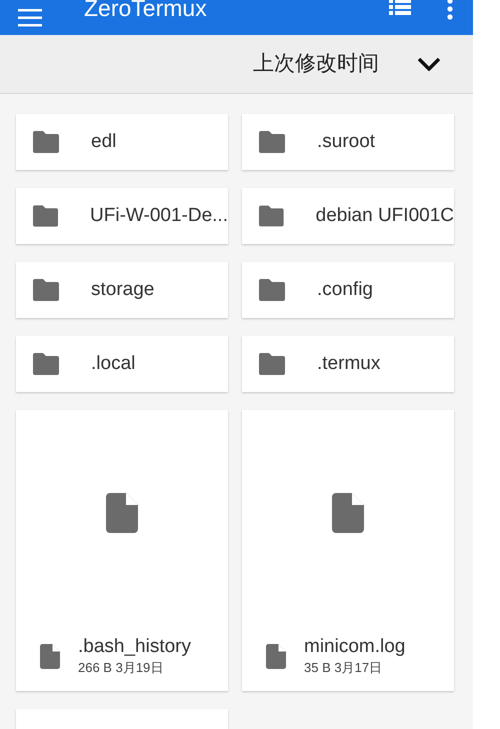  I want to click on folder-card: storage, so click(122, 290).